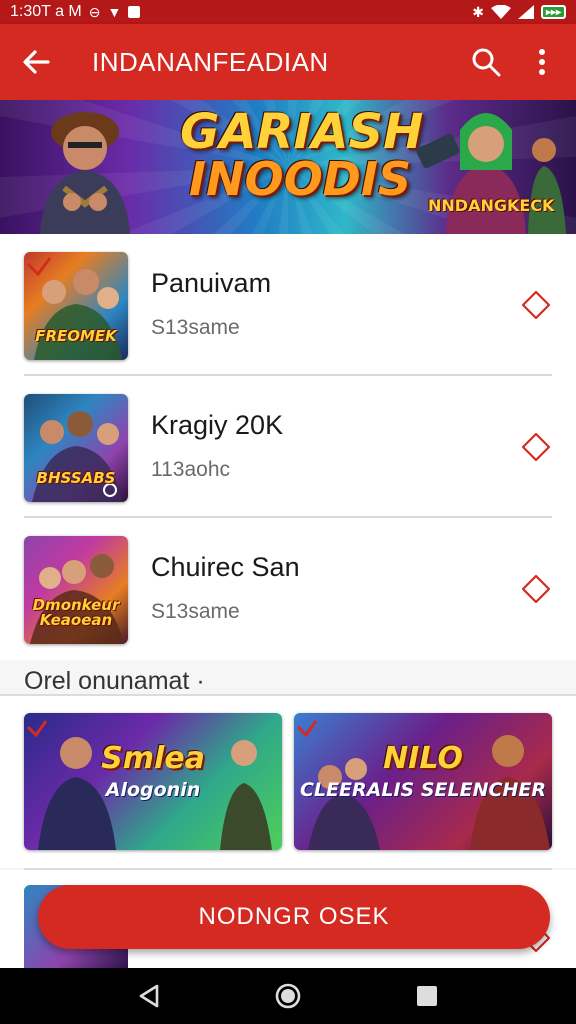  I want to click on app-bar: INDANANFEADIAN, so click(288, 62).